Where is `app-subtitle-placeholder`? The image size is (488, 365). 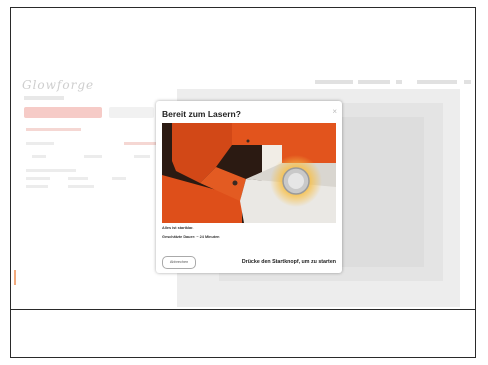
app-subtitle-placeholder is located at coordinates (44, 98).